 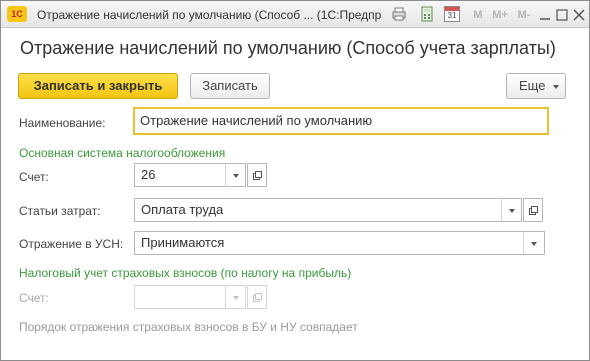 What do you see at coordinates (329, 243) in the screenshot?
I see `usn-select: Принимаются` at bounding box center [329, 243].